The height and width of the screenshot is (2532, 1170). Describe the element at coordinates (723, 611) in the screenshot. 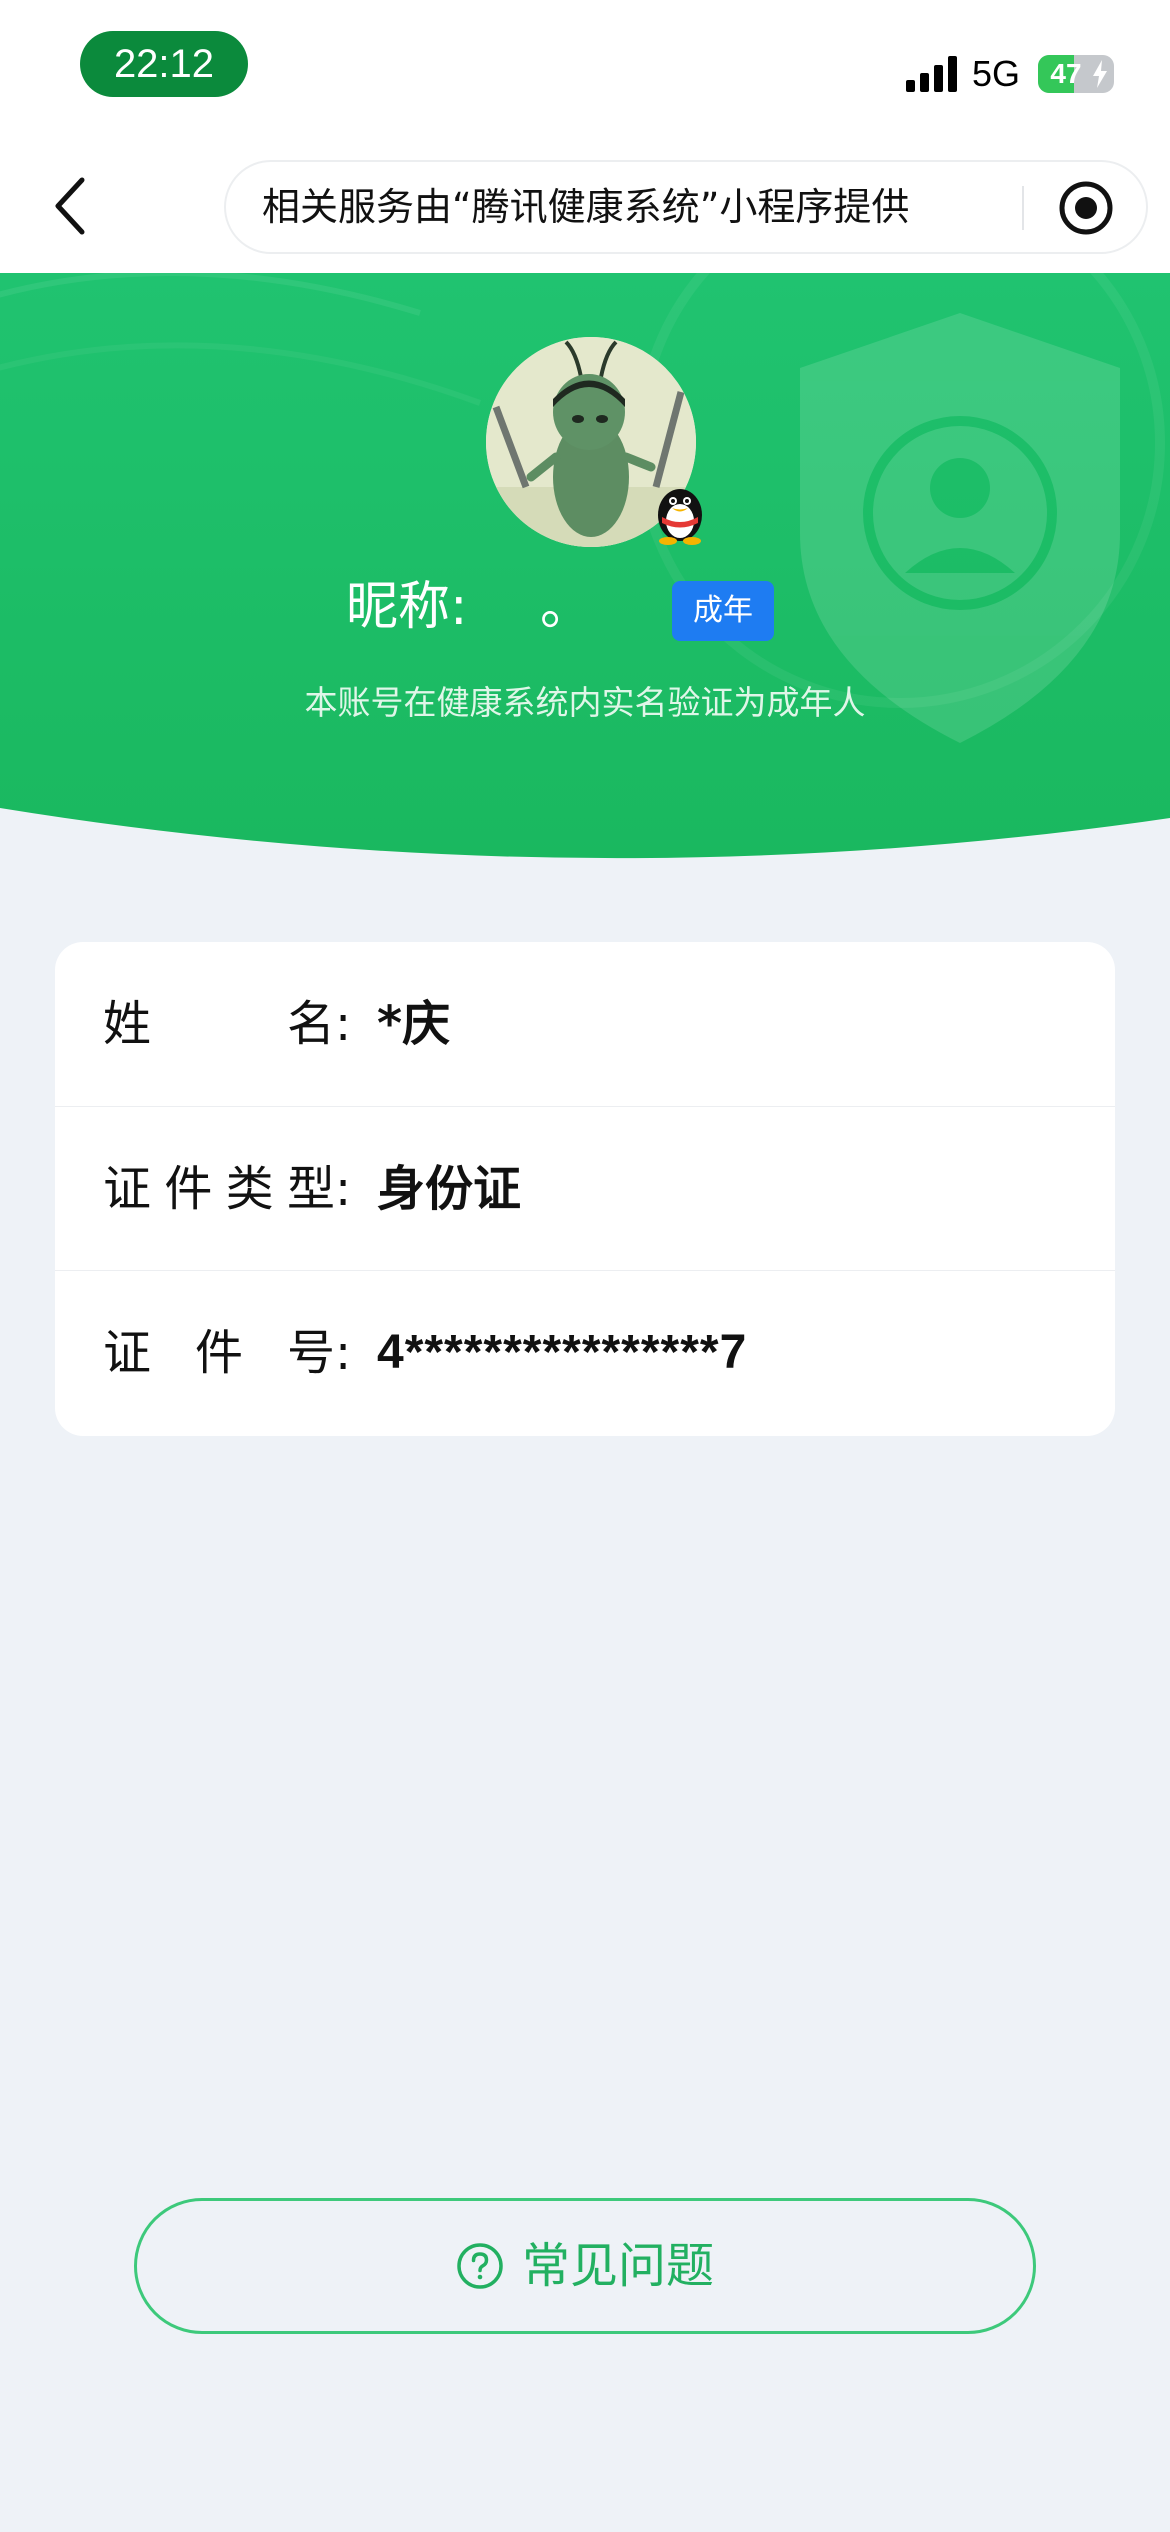

I see `age-status-badge: 成年` at that location.